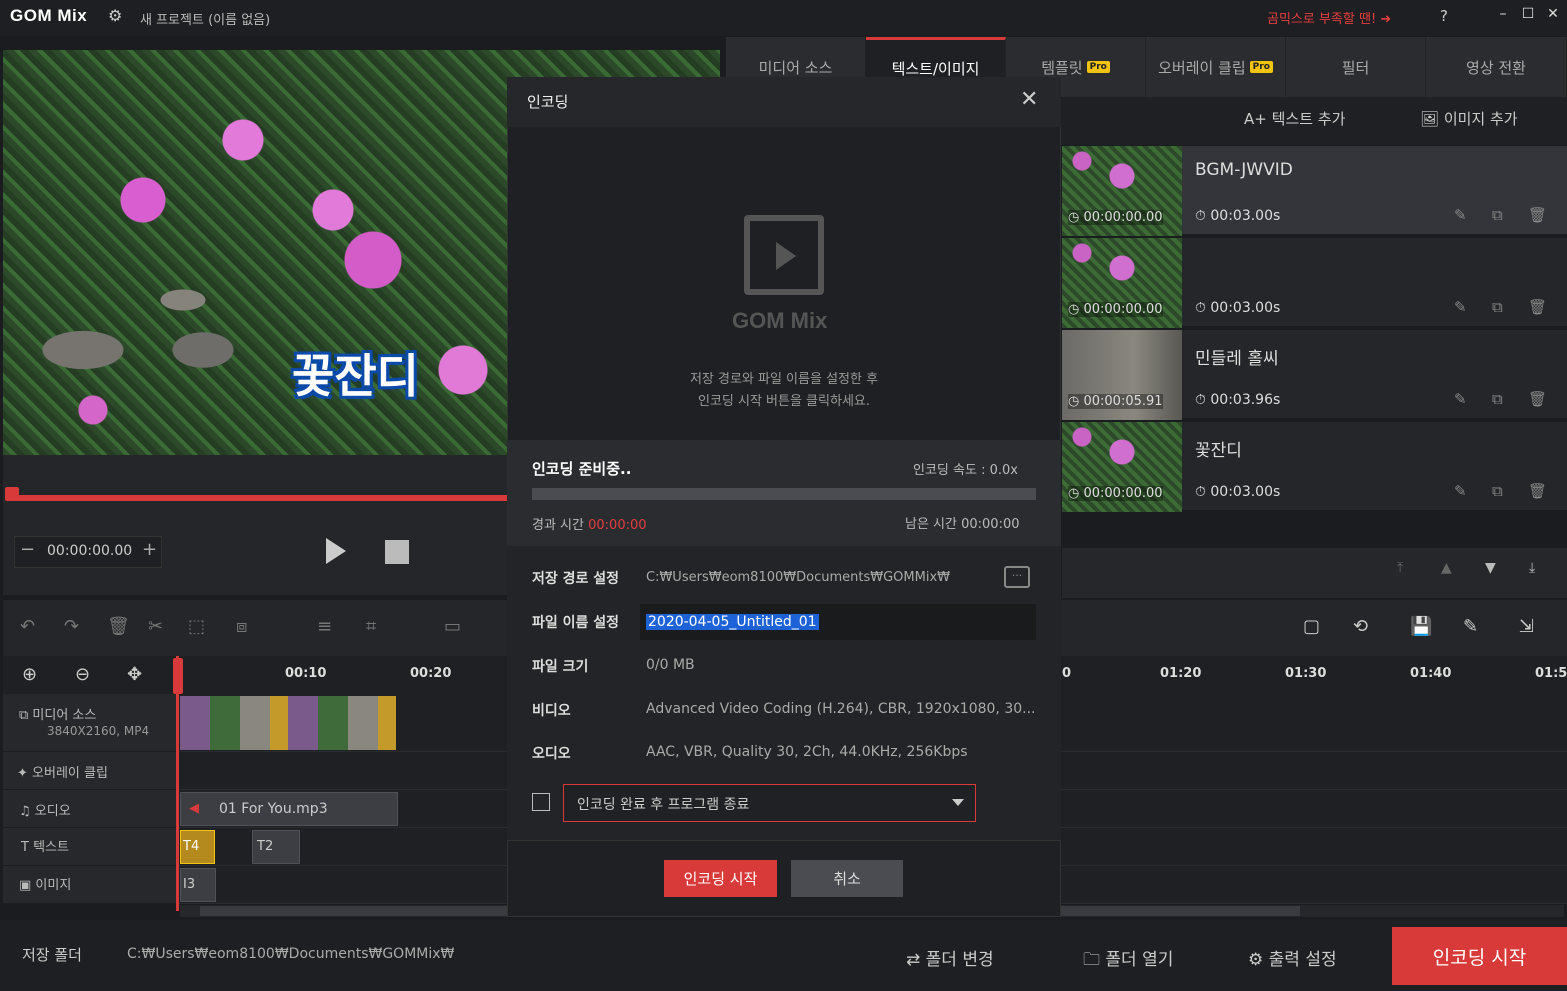 This screenshot has width=1567, height=991. I want to click on move-up-icon: ▲, so click(1446, 568).